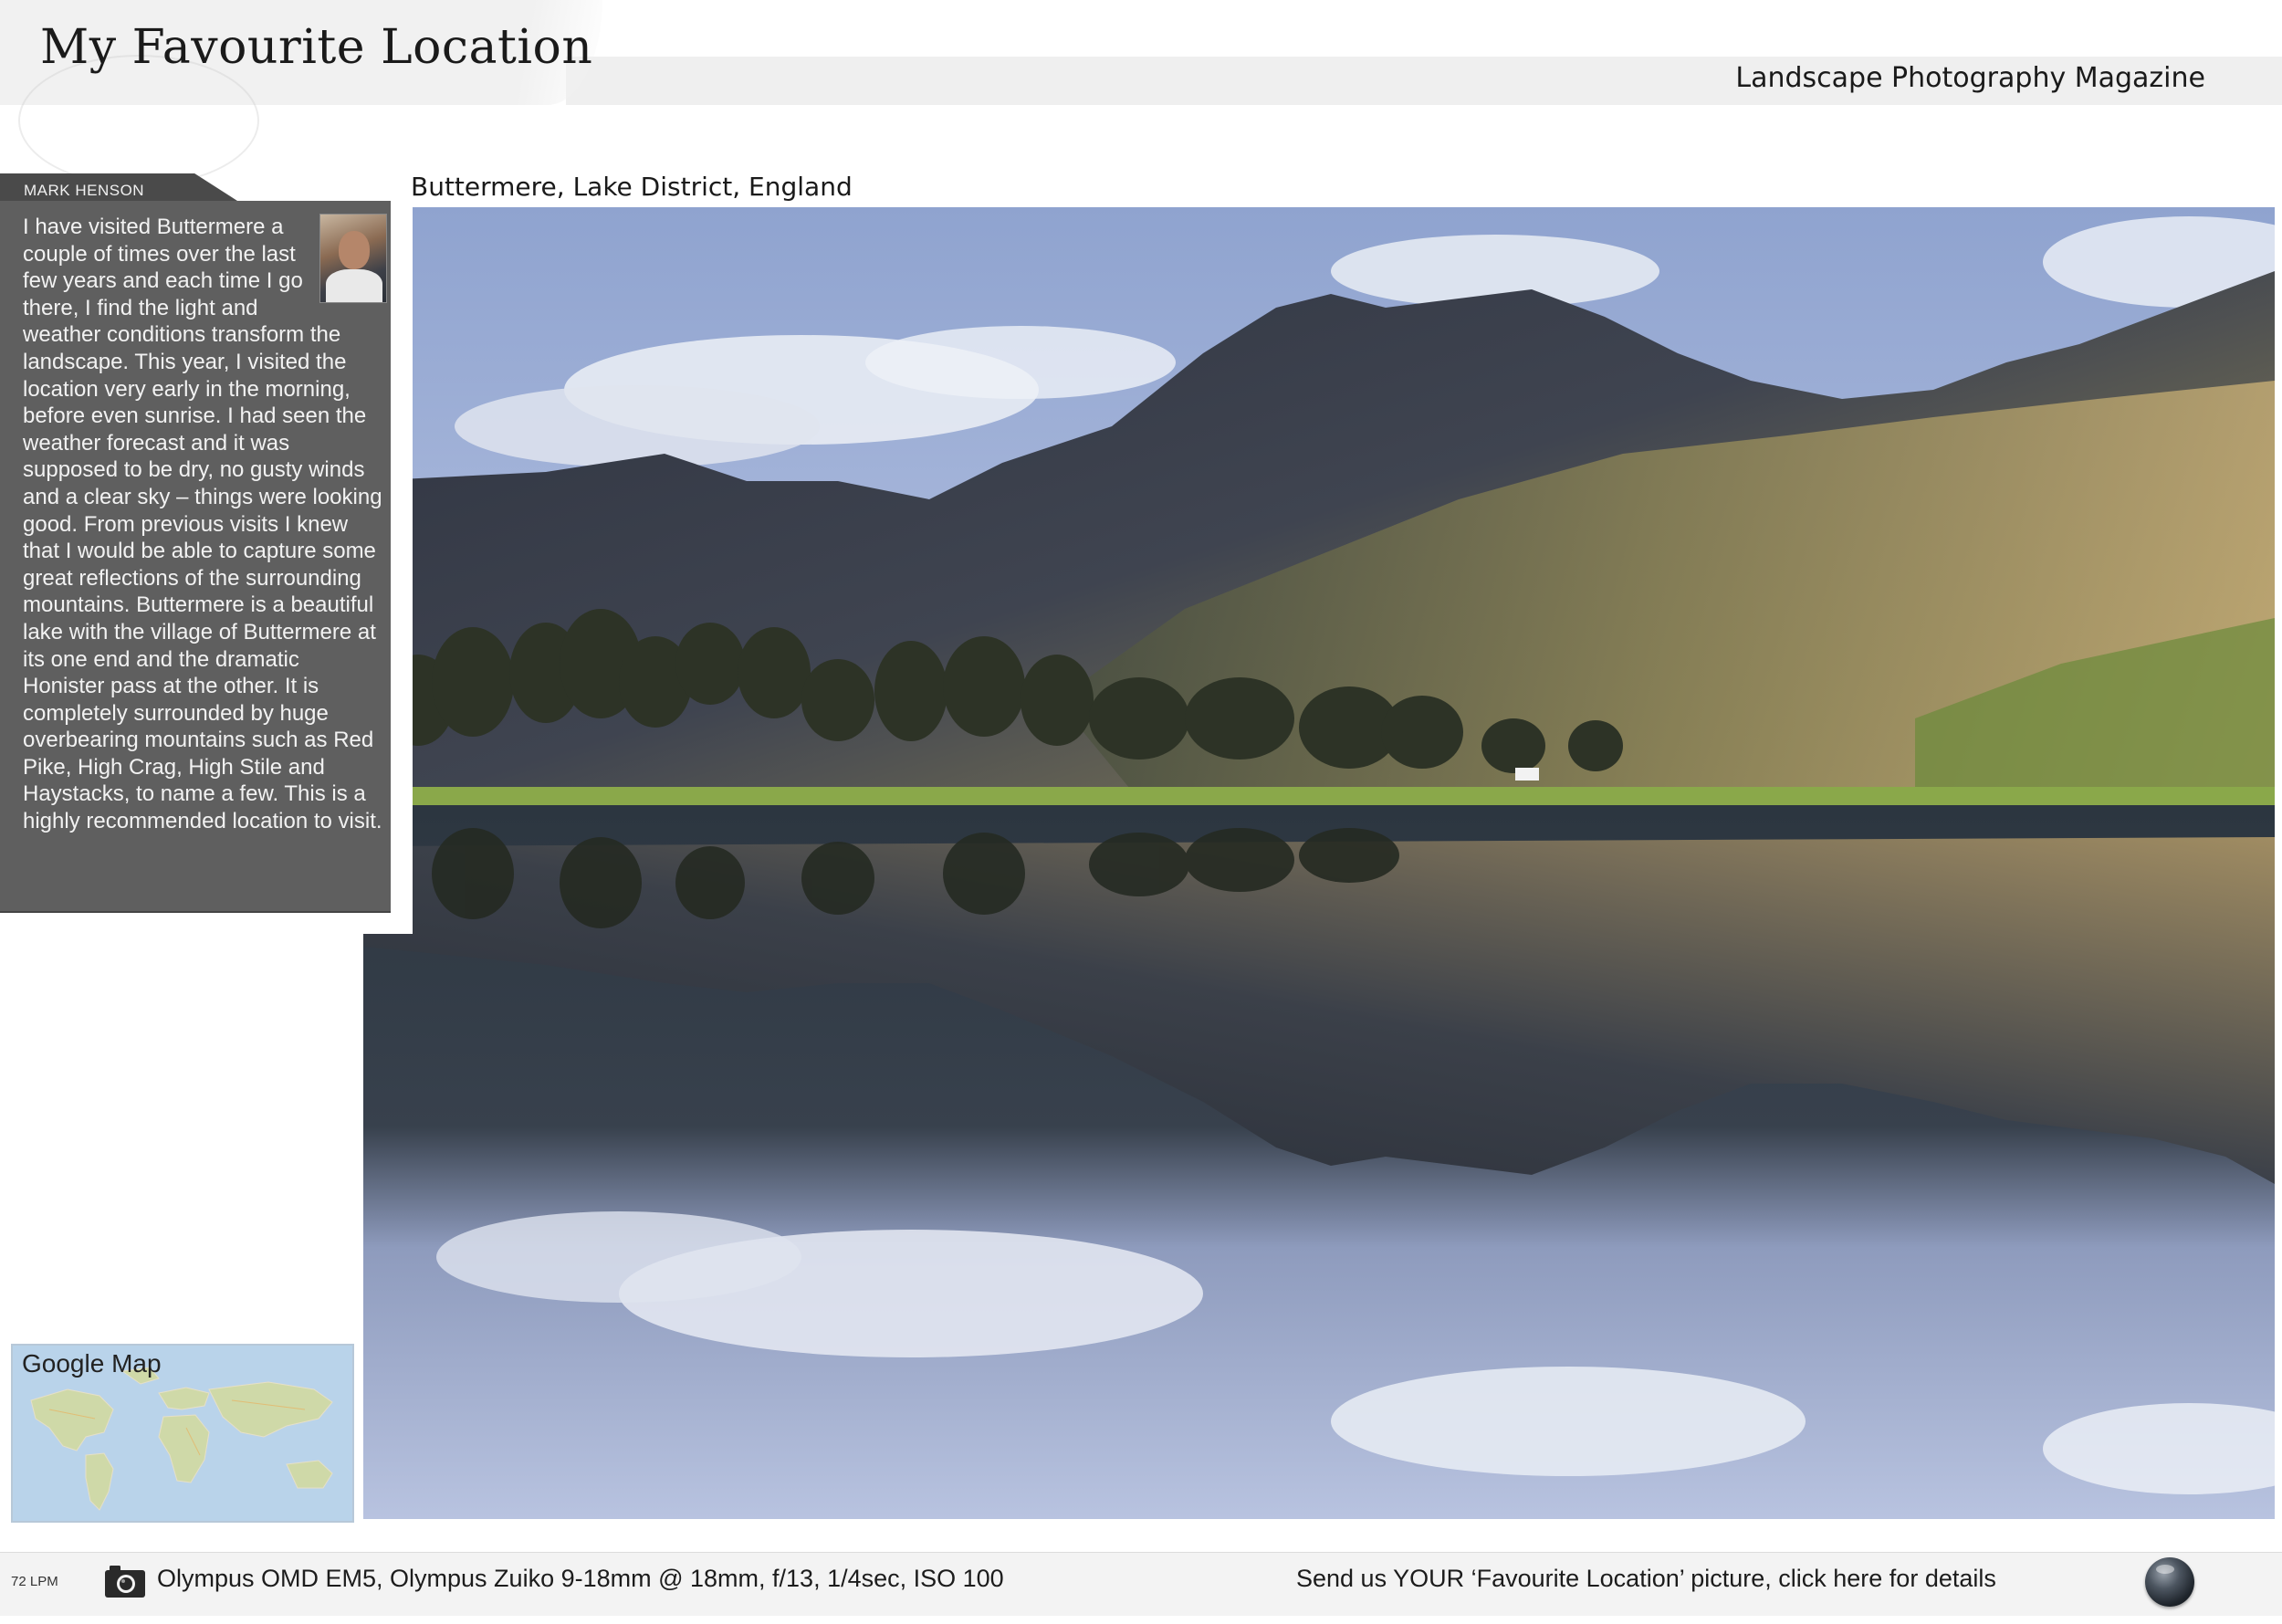 The width and height of the screenshot is (2282, 1624). What do you see at coordinates (84, 190) in the screenshot?
I see `author-name: MARK HENSON` at bounding box center [84, 190].